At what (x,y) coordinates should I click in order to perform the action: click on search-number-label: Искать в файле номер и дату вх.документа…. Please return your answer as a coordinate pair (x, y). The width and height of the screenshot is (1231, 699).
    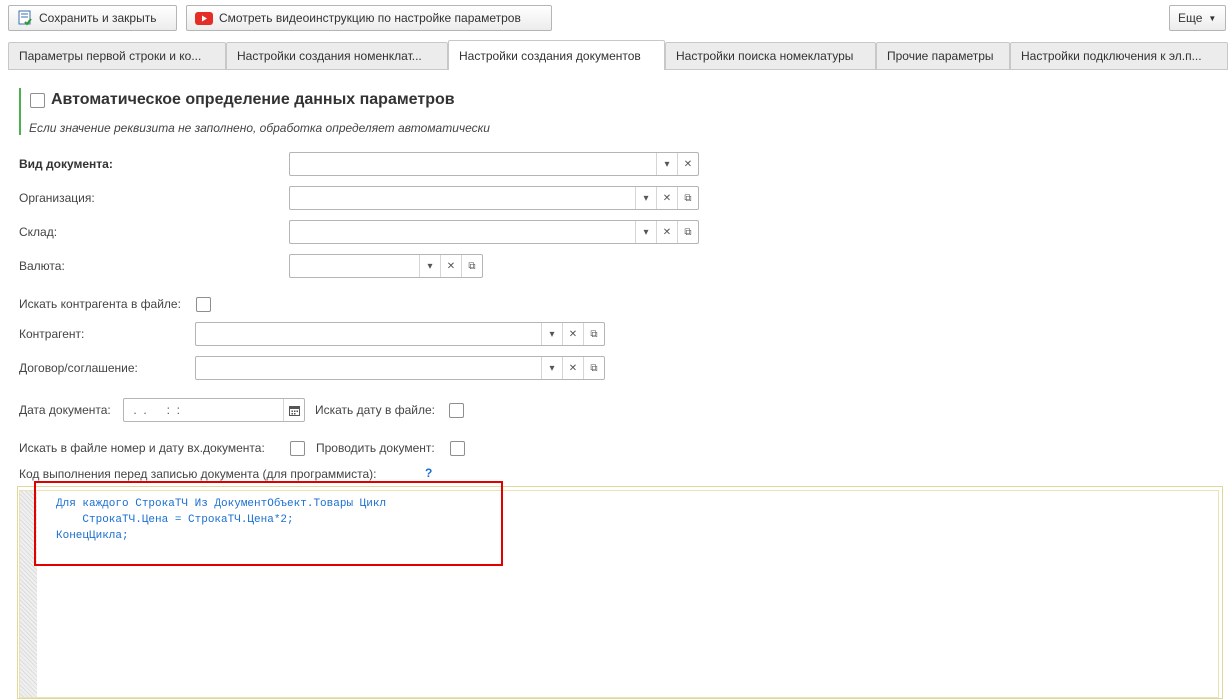
    Looking at the image, I should click on (142, 448).